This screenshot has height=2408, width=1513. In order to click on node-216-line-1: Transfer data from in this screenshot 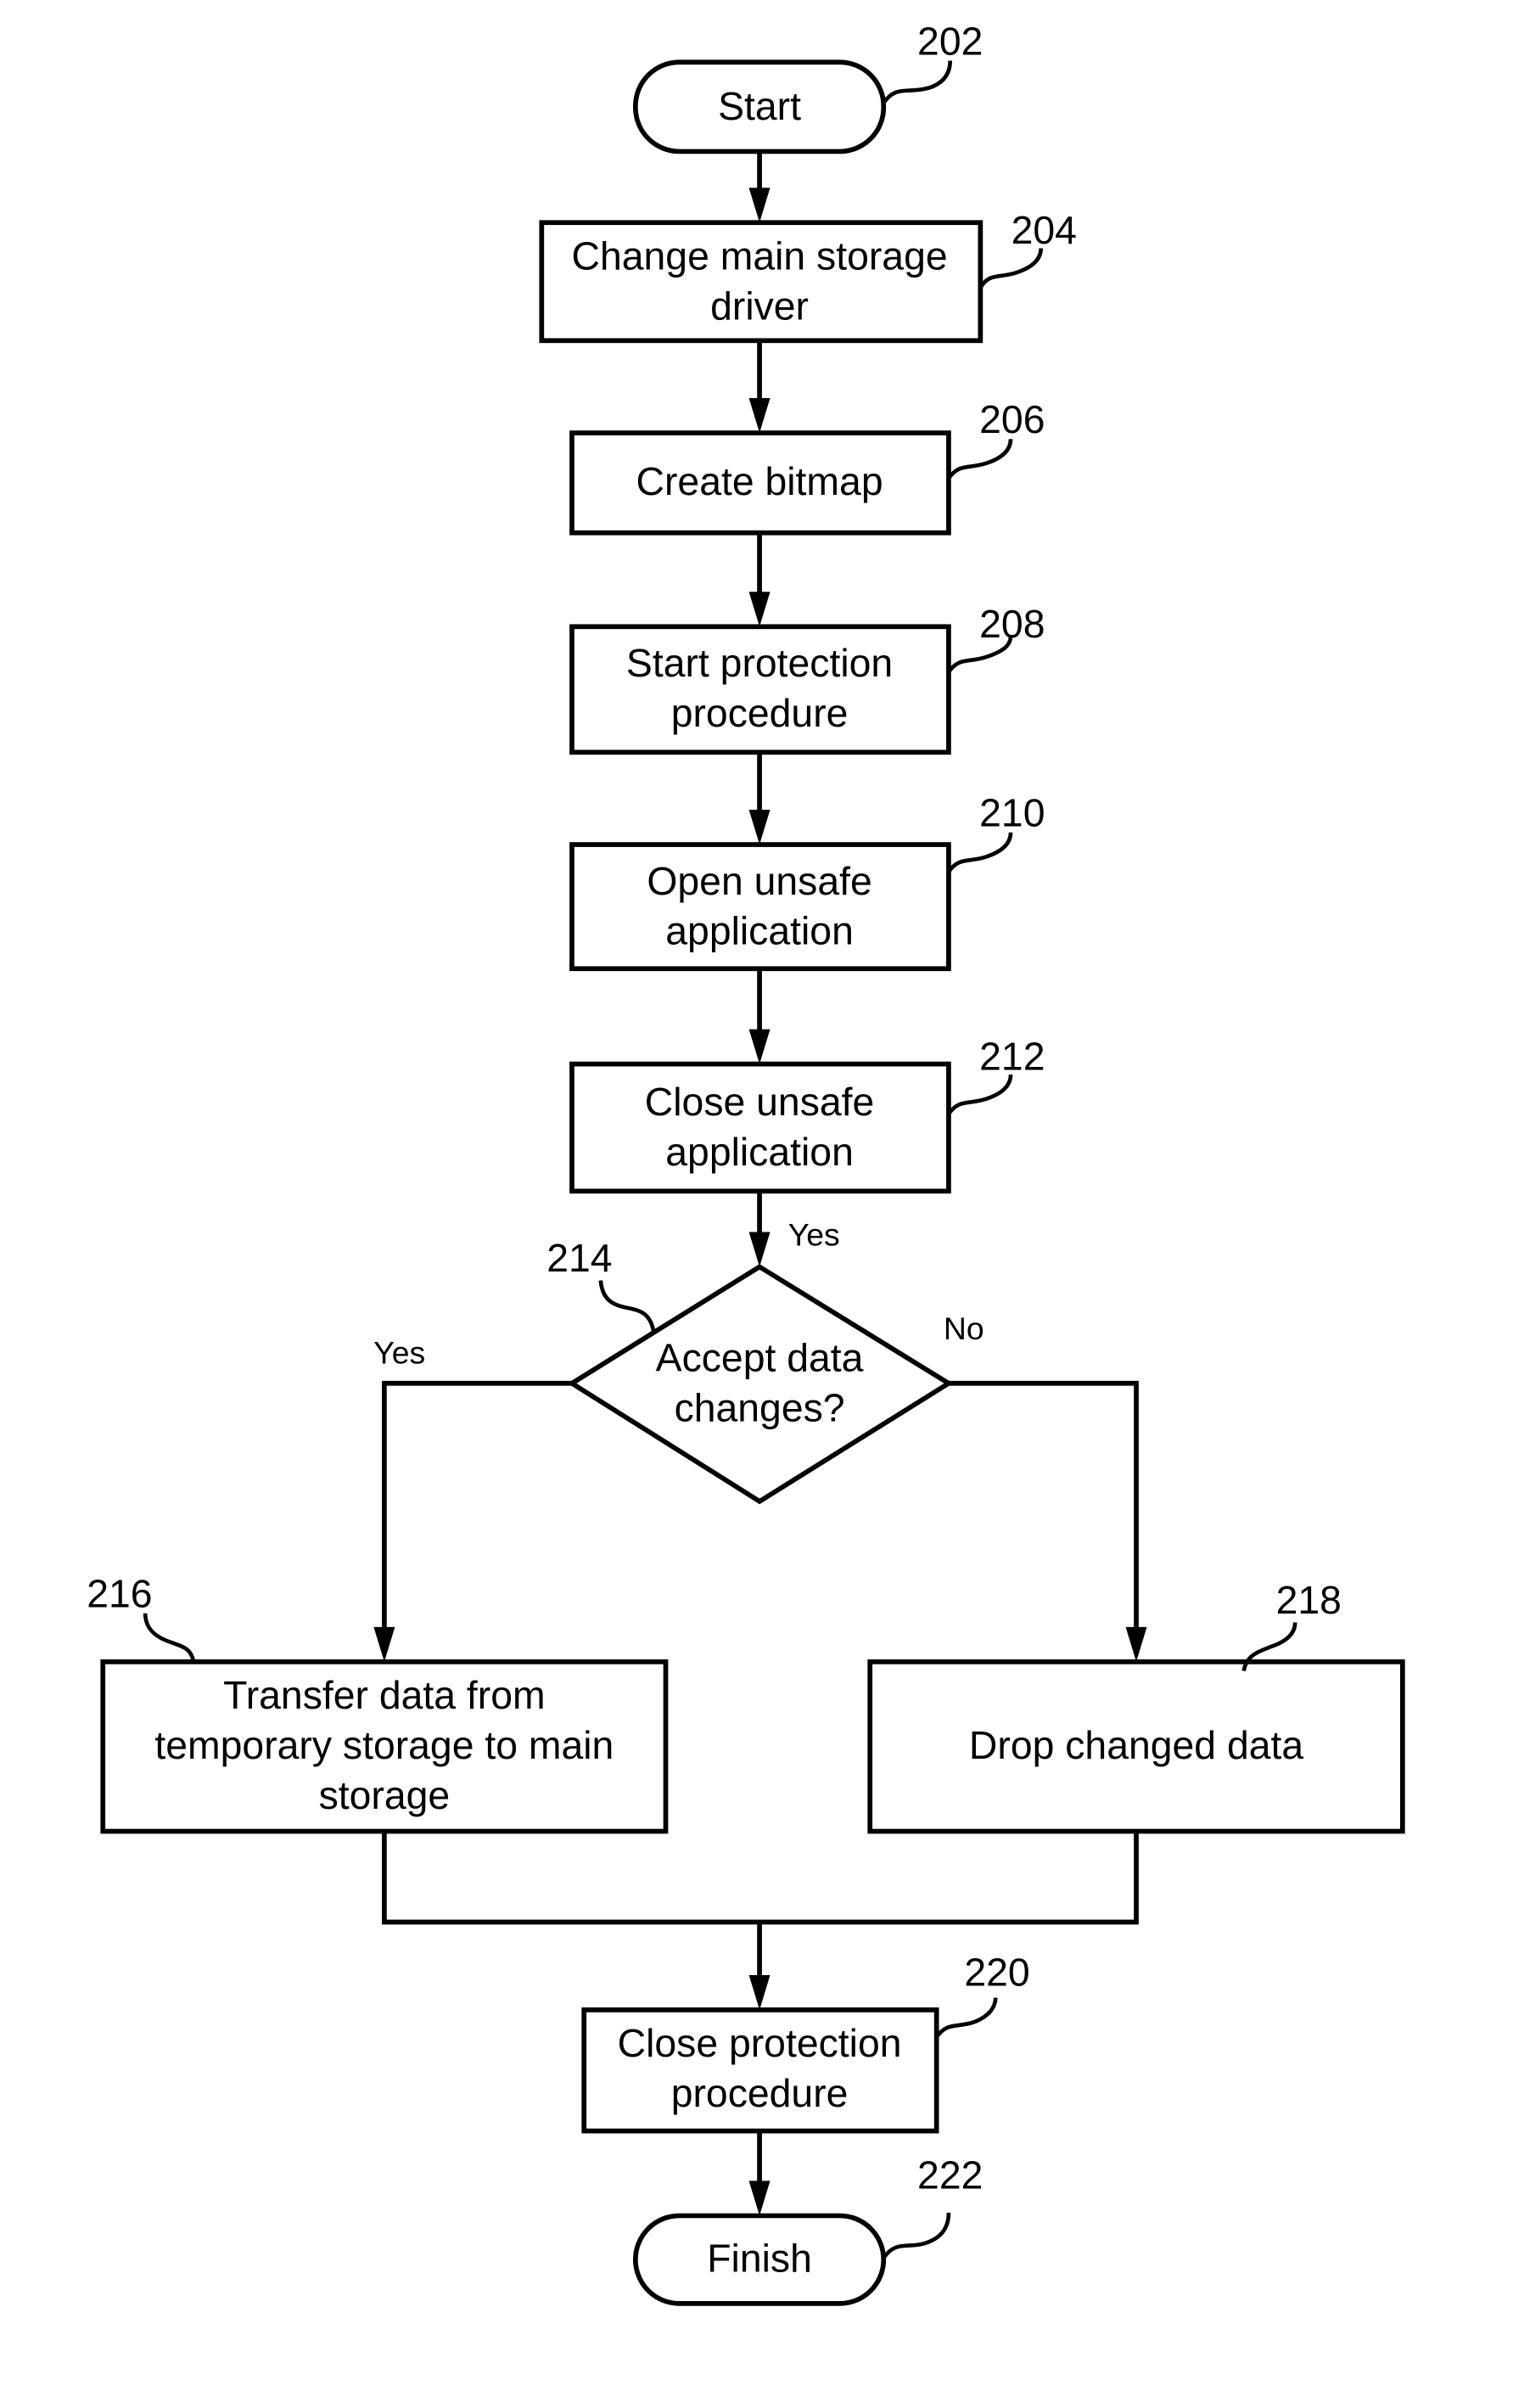, I will do `click(384, 1695)`.